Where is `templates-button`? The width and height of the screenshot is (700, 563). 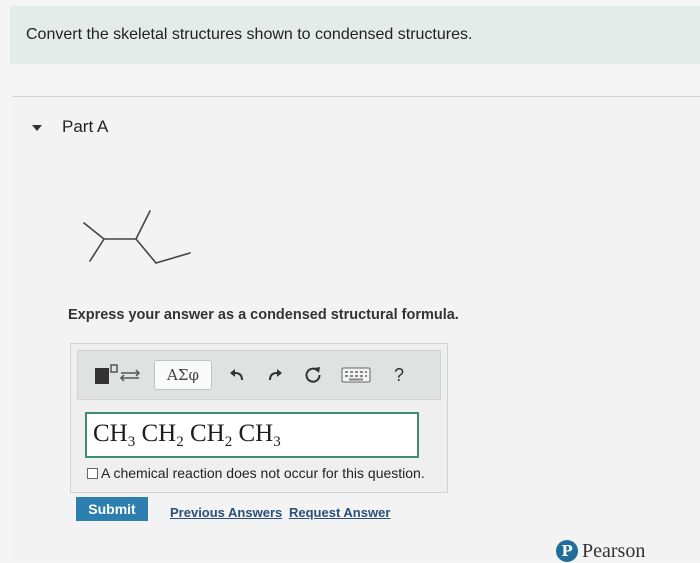
templates-button is located at coordinates (120, 375).